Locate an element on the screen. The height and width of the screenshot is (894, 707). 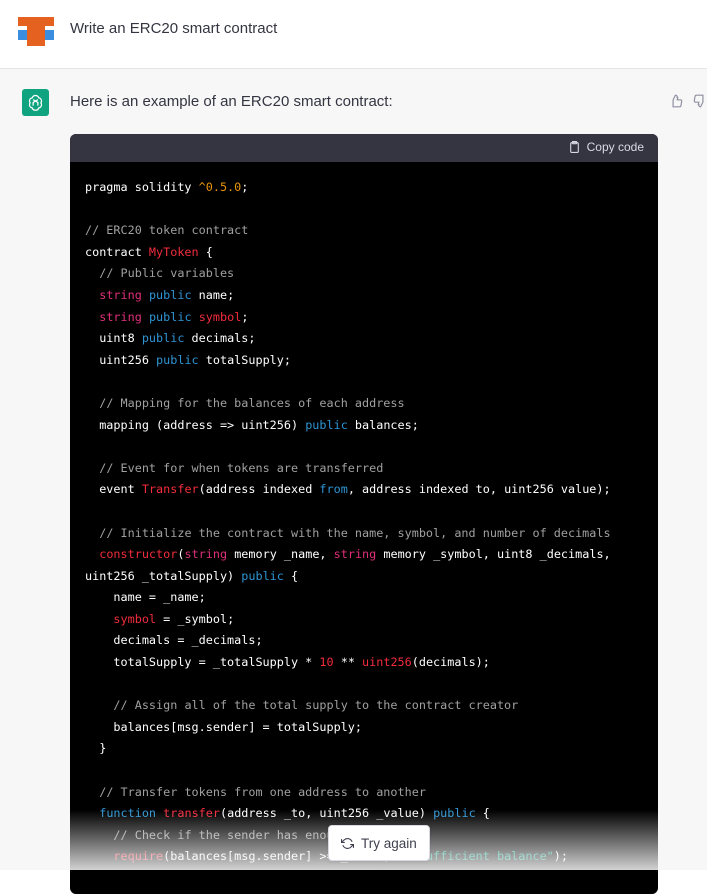
code-token: Transfer is located at coordinates (170, 489).